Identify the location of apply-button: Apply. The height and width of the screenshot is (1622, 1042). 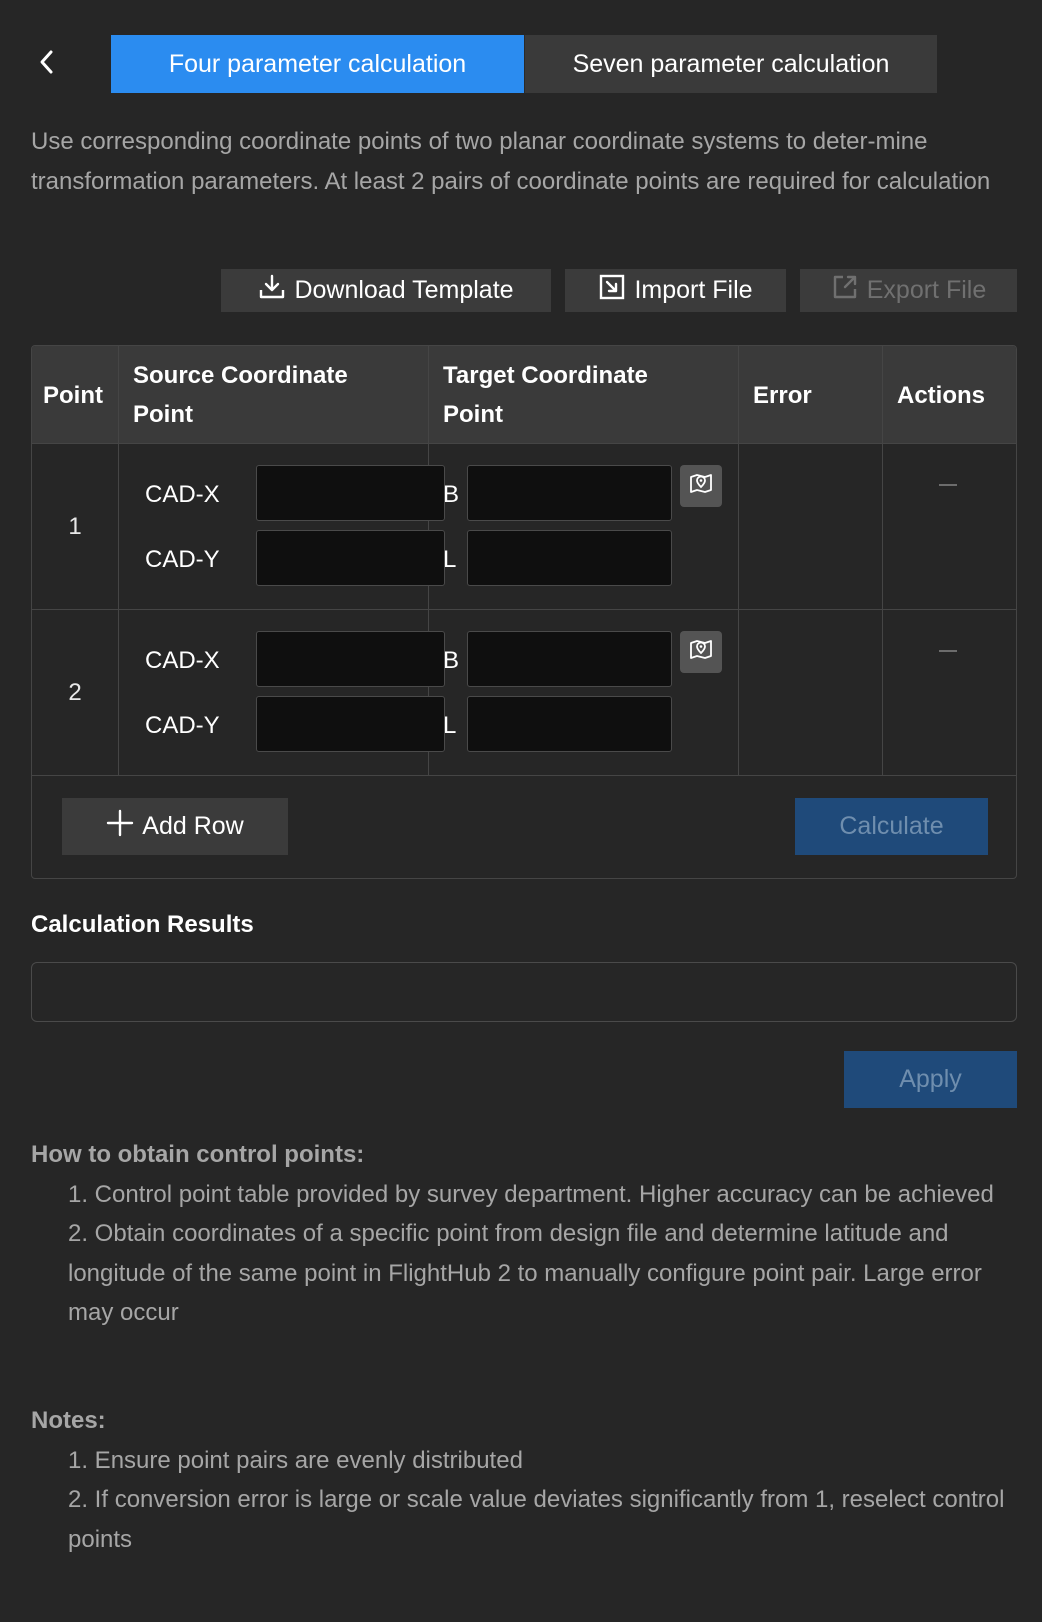
(930, 1079).